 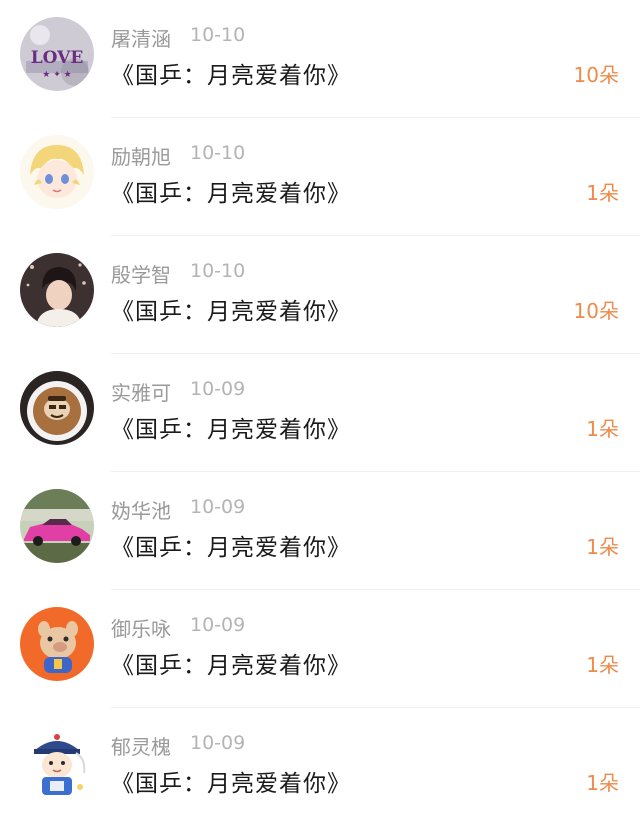 What do you see at coordinates (57, 290) in the screenshot?
I see `man-portrait-avatar` at bounding box center [57, 290].